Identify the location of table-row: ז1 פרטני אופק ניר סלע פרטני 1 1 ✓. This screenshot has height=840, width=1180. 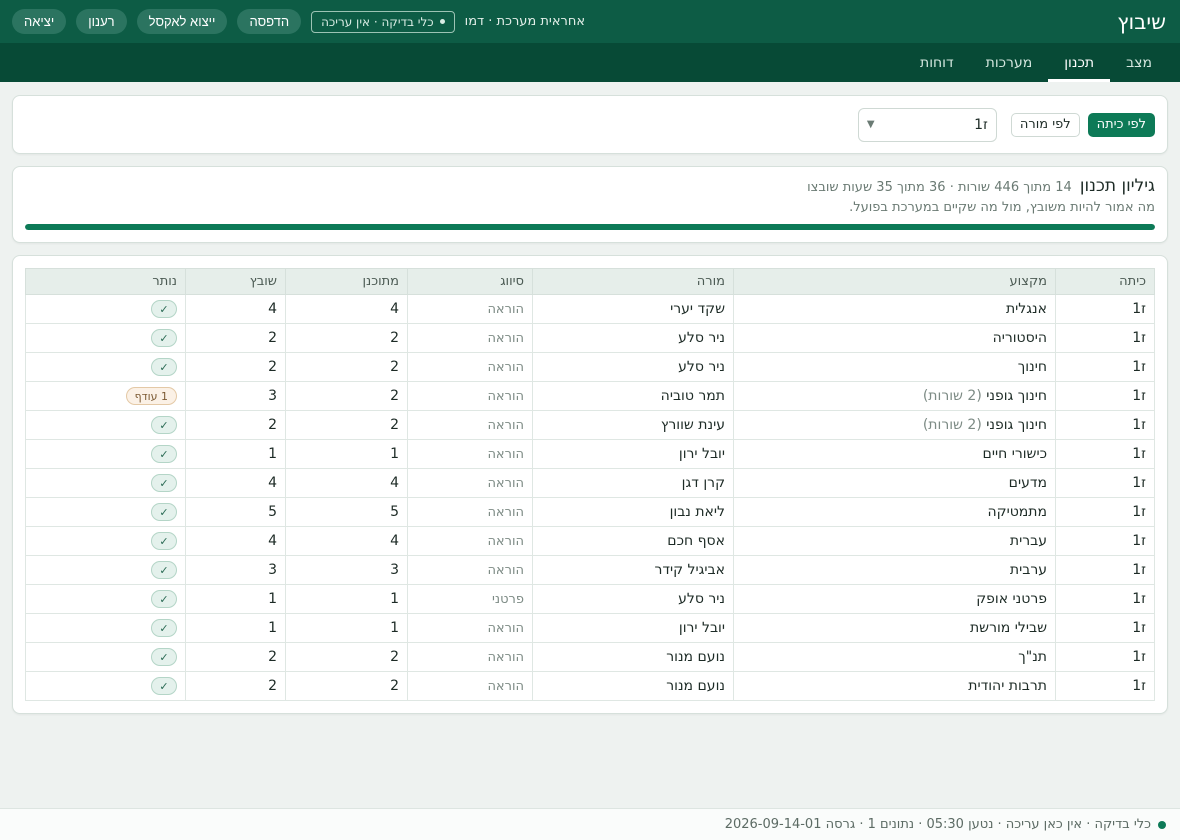
(590, 599).